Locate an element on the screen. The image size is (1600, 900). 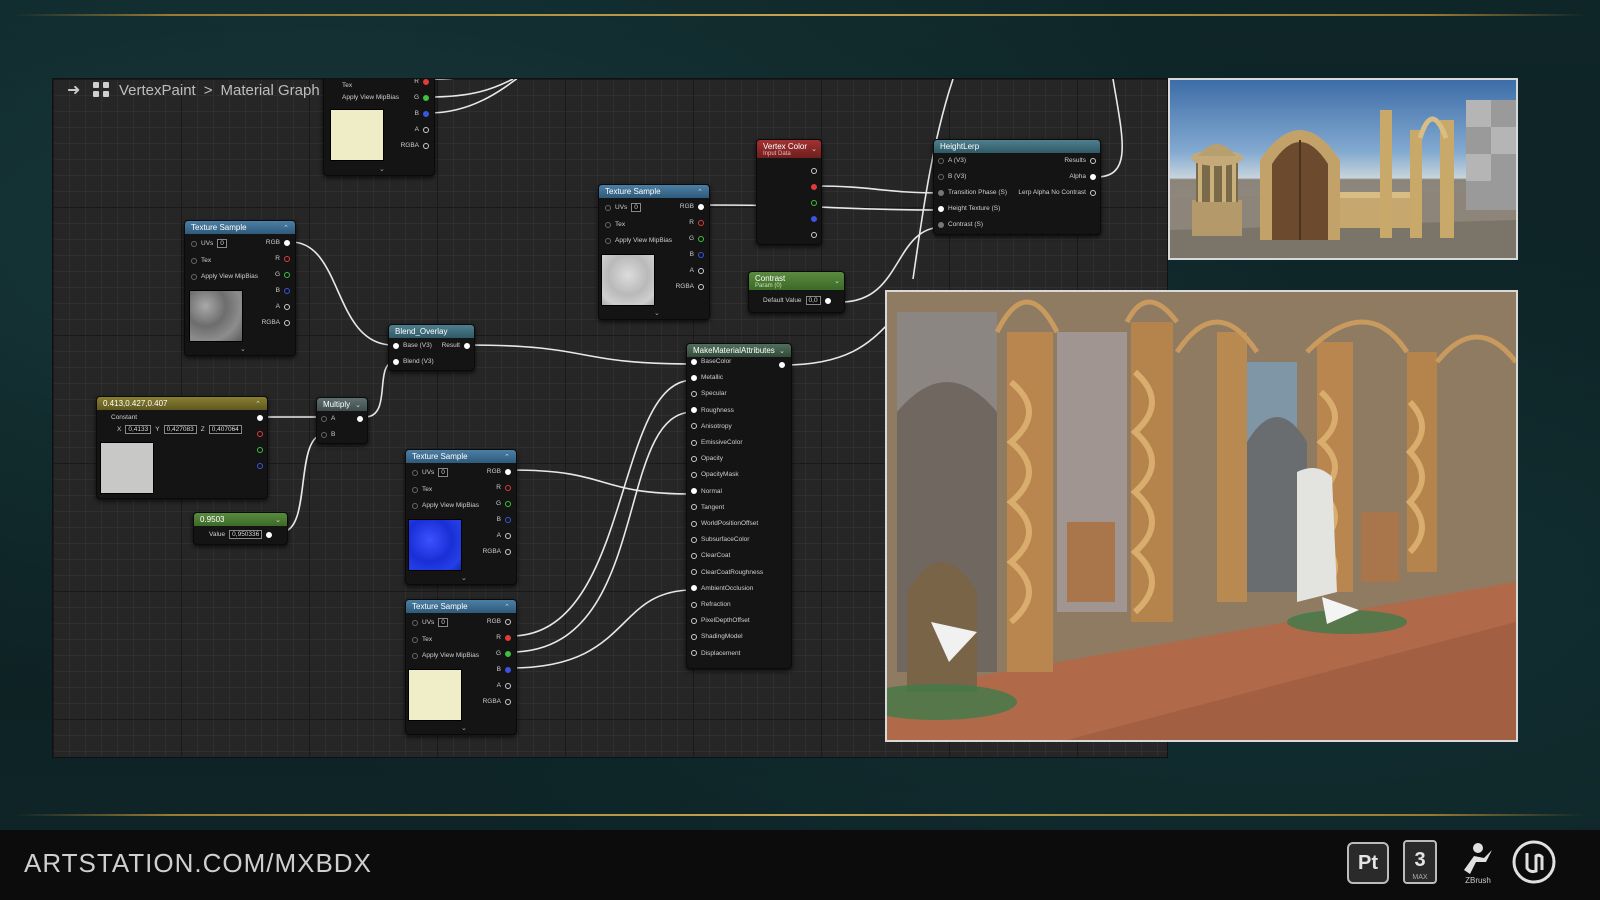
input-transition: Transition Phase (S) is located at coordinates (972, 192).